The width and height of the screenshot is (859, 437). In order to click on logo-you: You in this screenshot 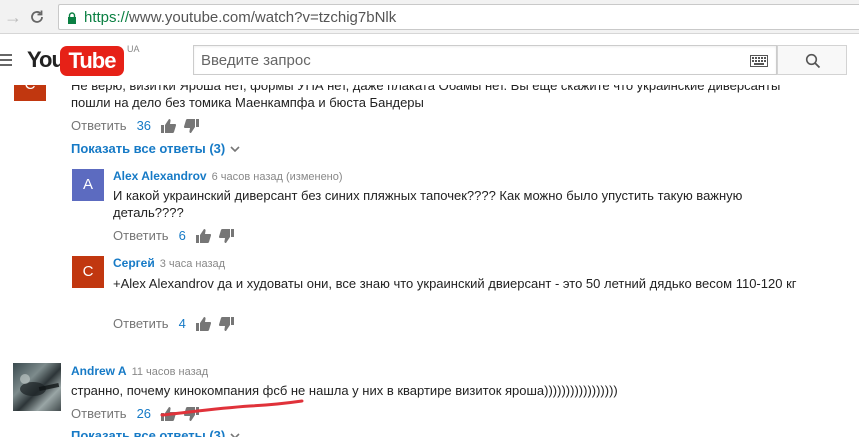, I will do `click(46, 59)`.